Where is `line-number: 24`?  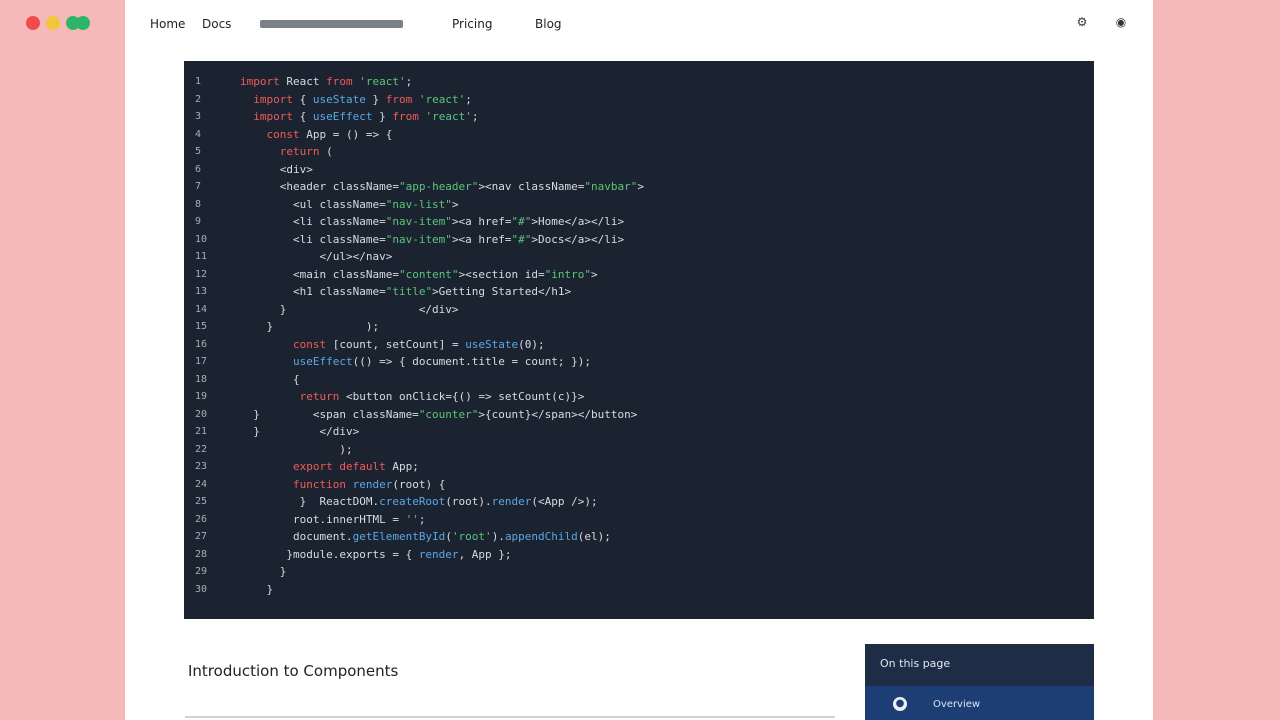
line-number: 24 is located at coordinates (201, 484).